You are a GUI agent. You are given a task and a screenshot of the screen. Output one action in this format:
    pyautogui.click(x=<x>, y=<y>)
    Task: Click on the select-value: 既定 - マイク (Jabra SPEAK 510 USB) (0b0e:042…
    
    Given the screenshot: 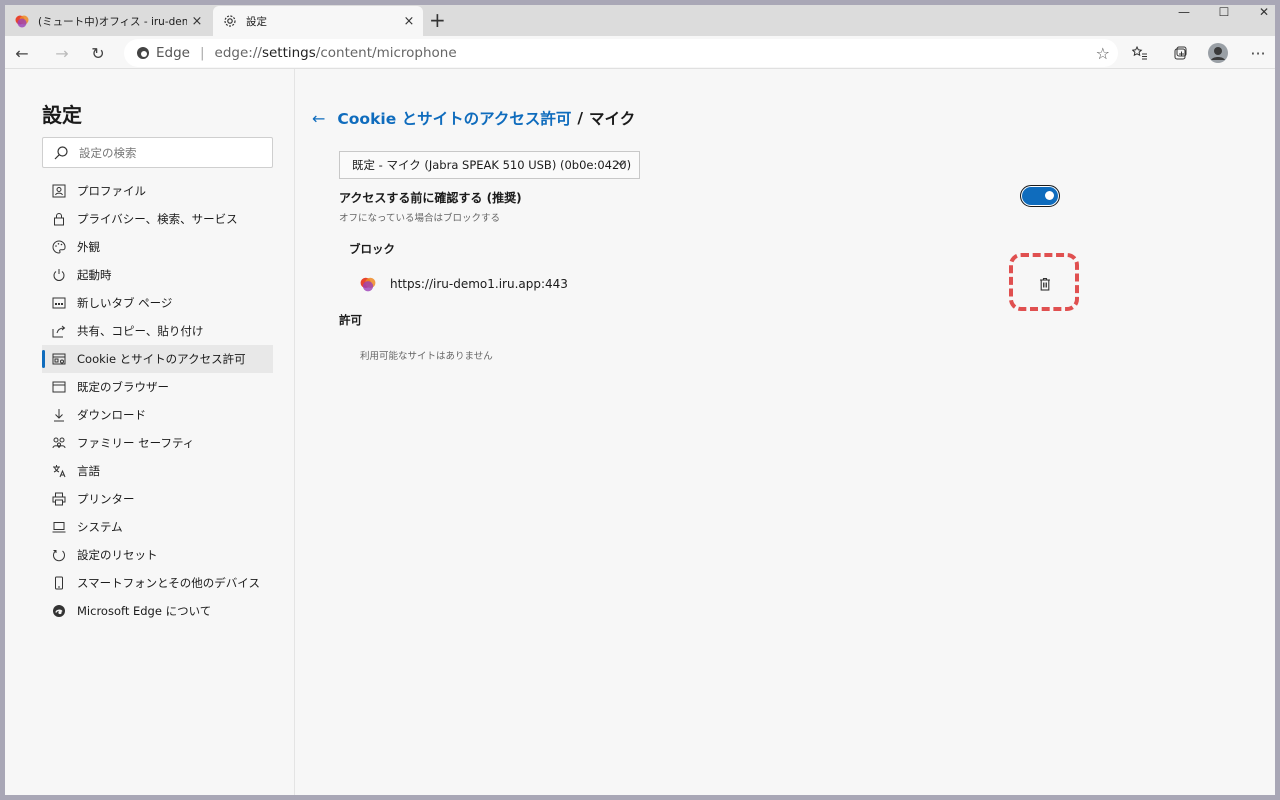 What is the action you would take?
    pyautogui.click(x=492, y=165)
    